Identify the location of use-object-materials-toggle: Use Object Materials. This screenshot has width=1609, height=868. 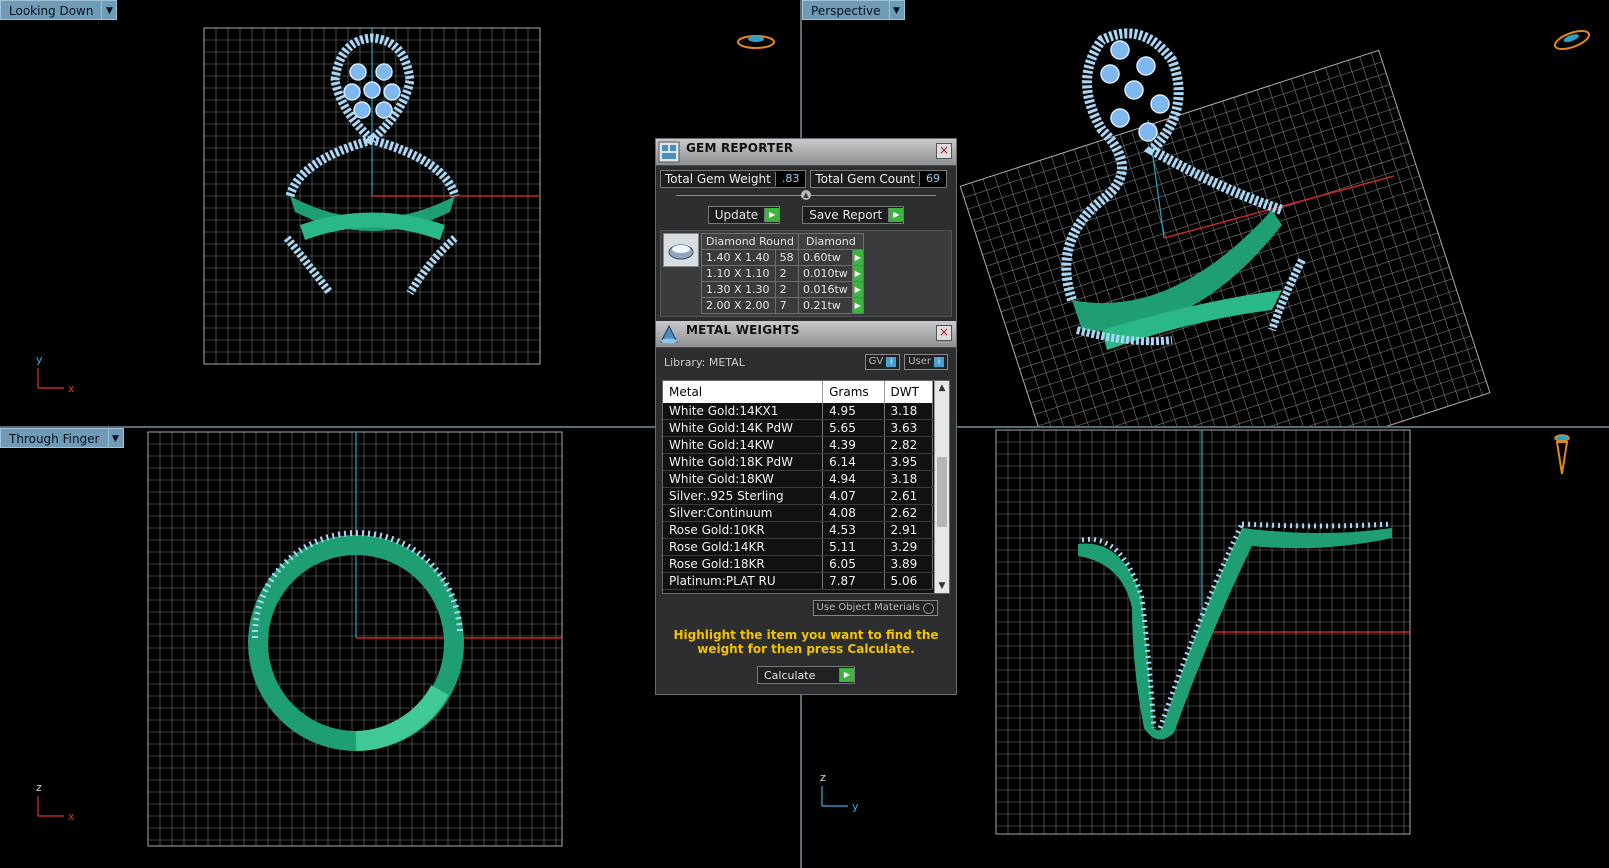
(875, 608).